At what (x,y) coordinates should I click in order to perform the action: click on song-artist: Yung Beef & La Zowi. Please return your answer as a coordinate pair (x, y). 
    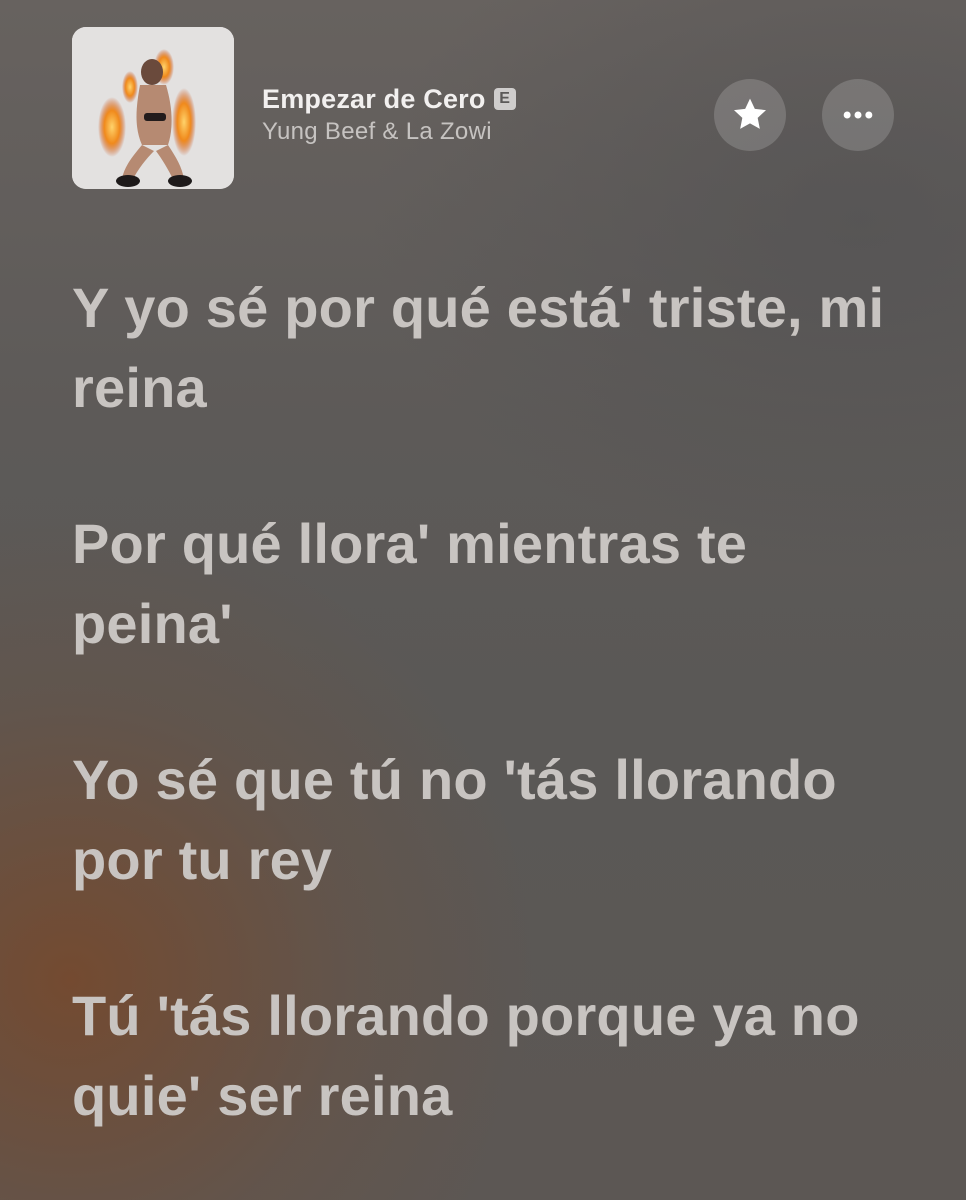
    Looking at the image, I should click on (472, 132).